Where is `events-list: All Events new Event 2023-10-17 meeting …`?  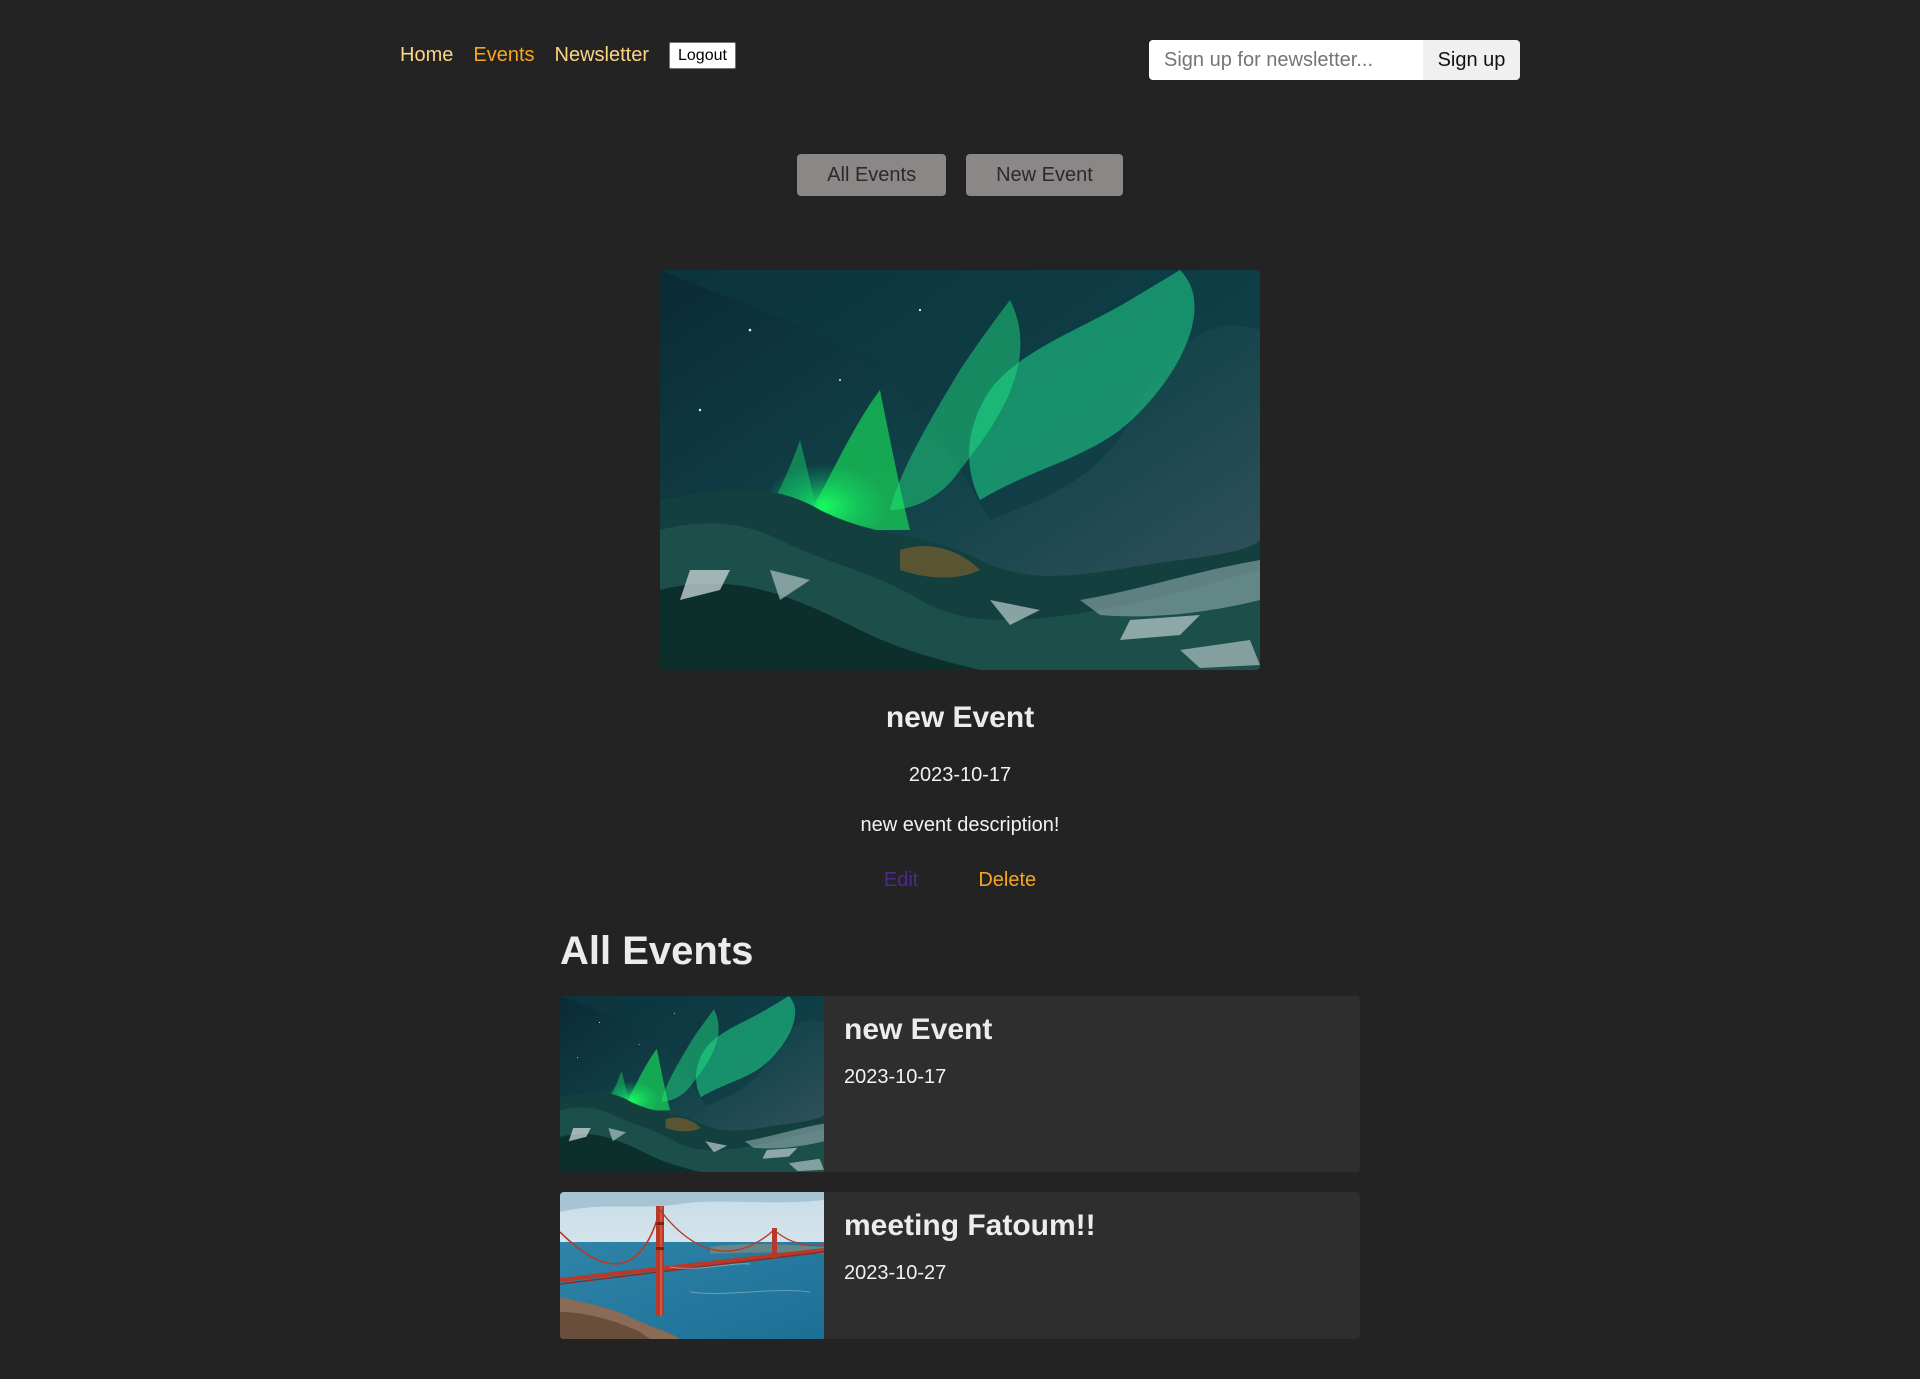 events-list: All Events new Event 2023-10-17 meeting … is located at coordinates (960, 1143).